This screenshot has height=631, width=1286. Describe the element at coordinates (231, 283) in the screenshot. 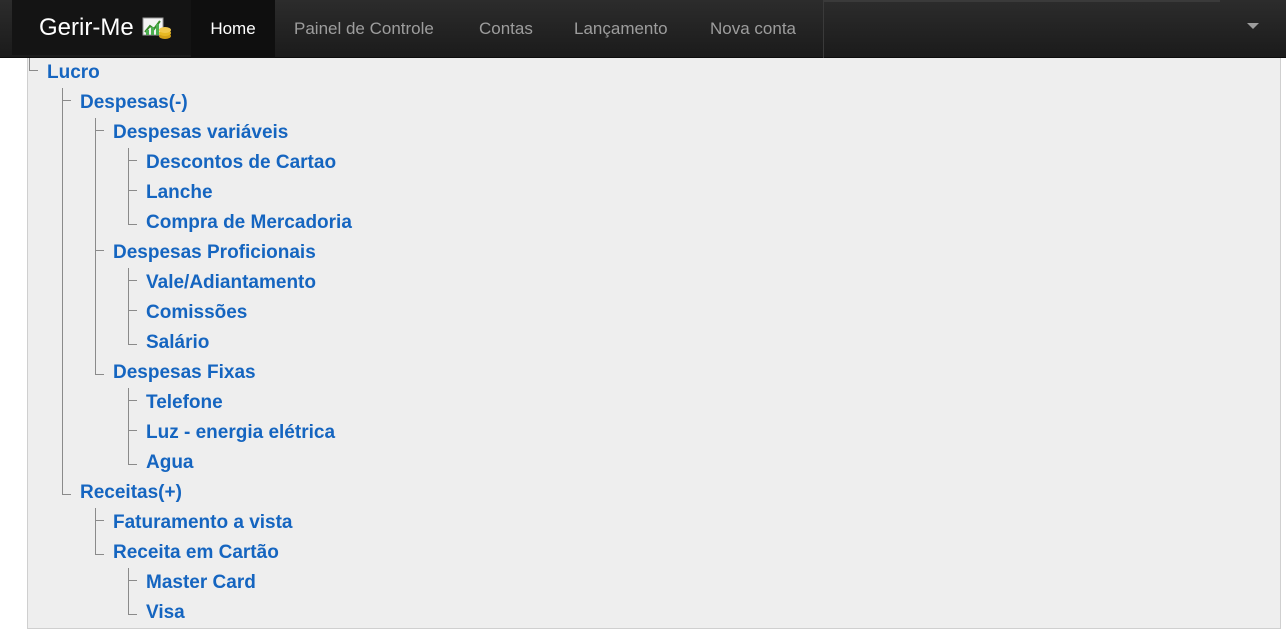

I see `tree-node-vale-adiantamento: Vale/Adiantamento` at that location.